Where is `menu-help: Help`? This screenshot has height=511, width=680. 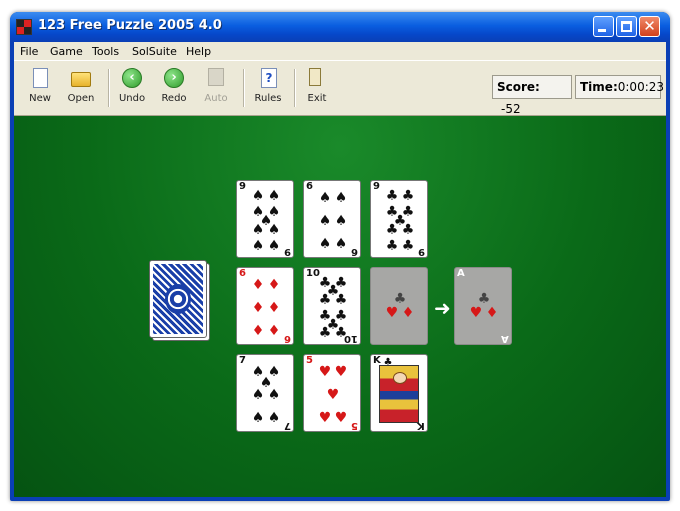 menu-help: Help is located at coordinates (198, 51).